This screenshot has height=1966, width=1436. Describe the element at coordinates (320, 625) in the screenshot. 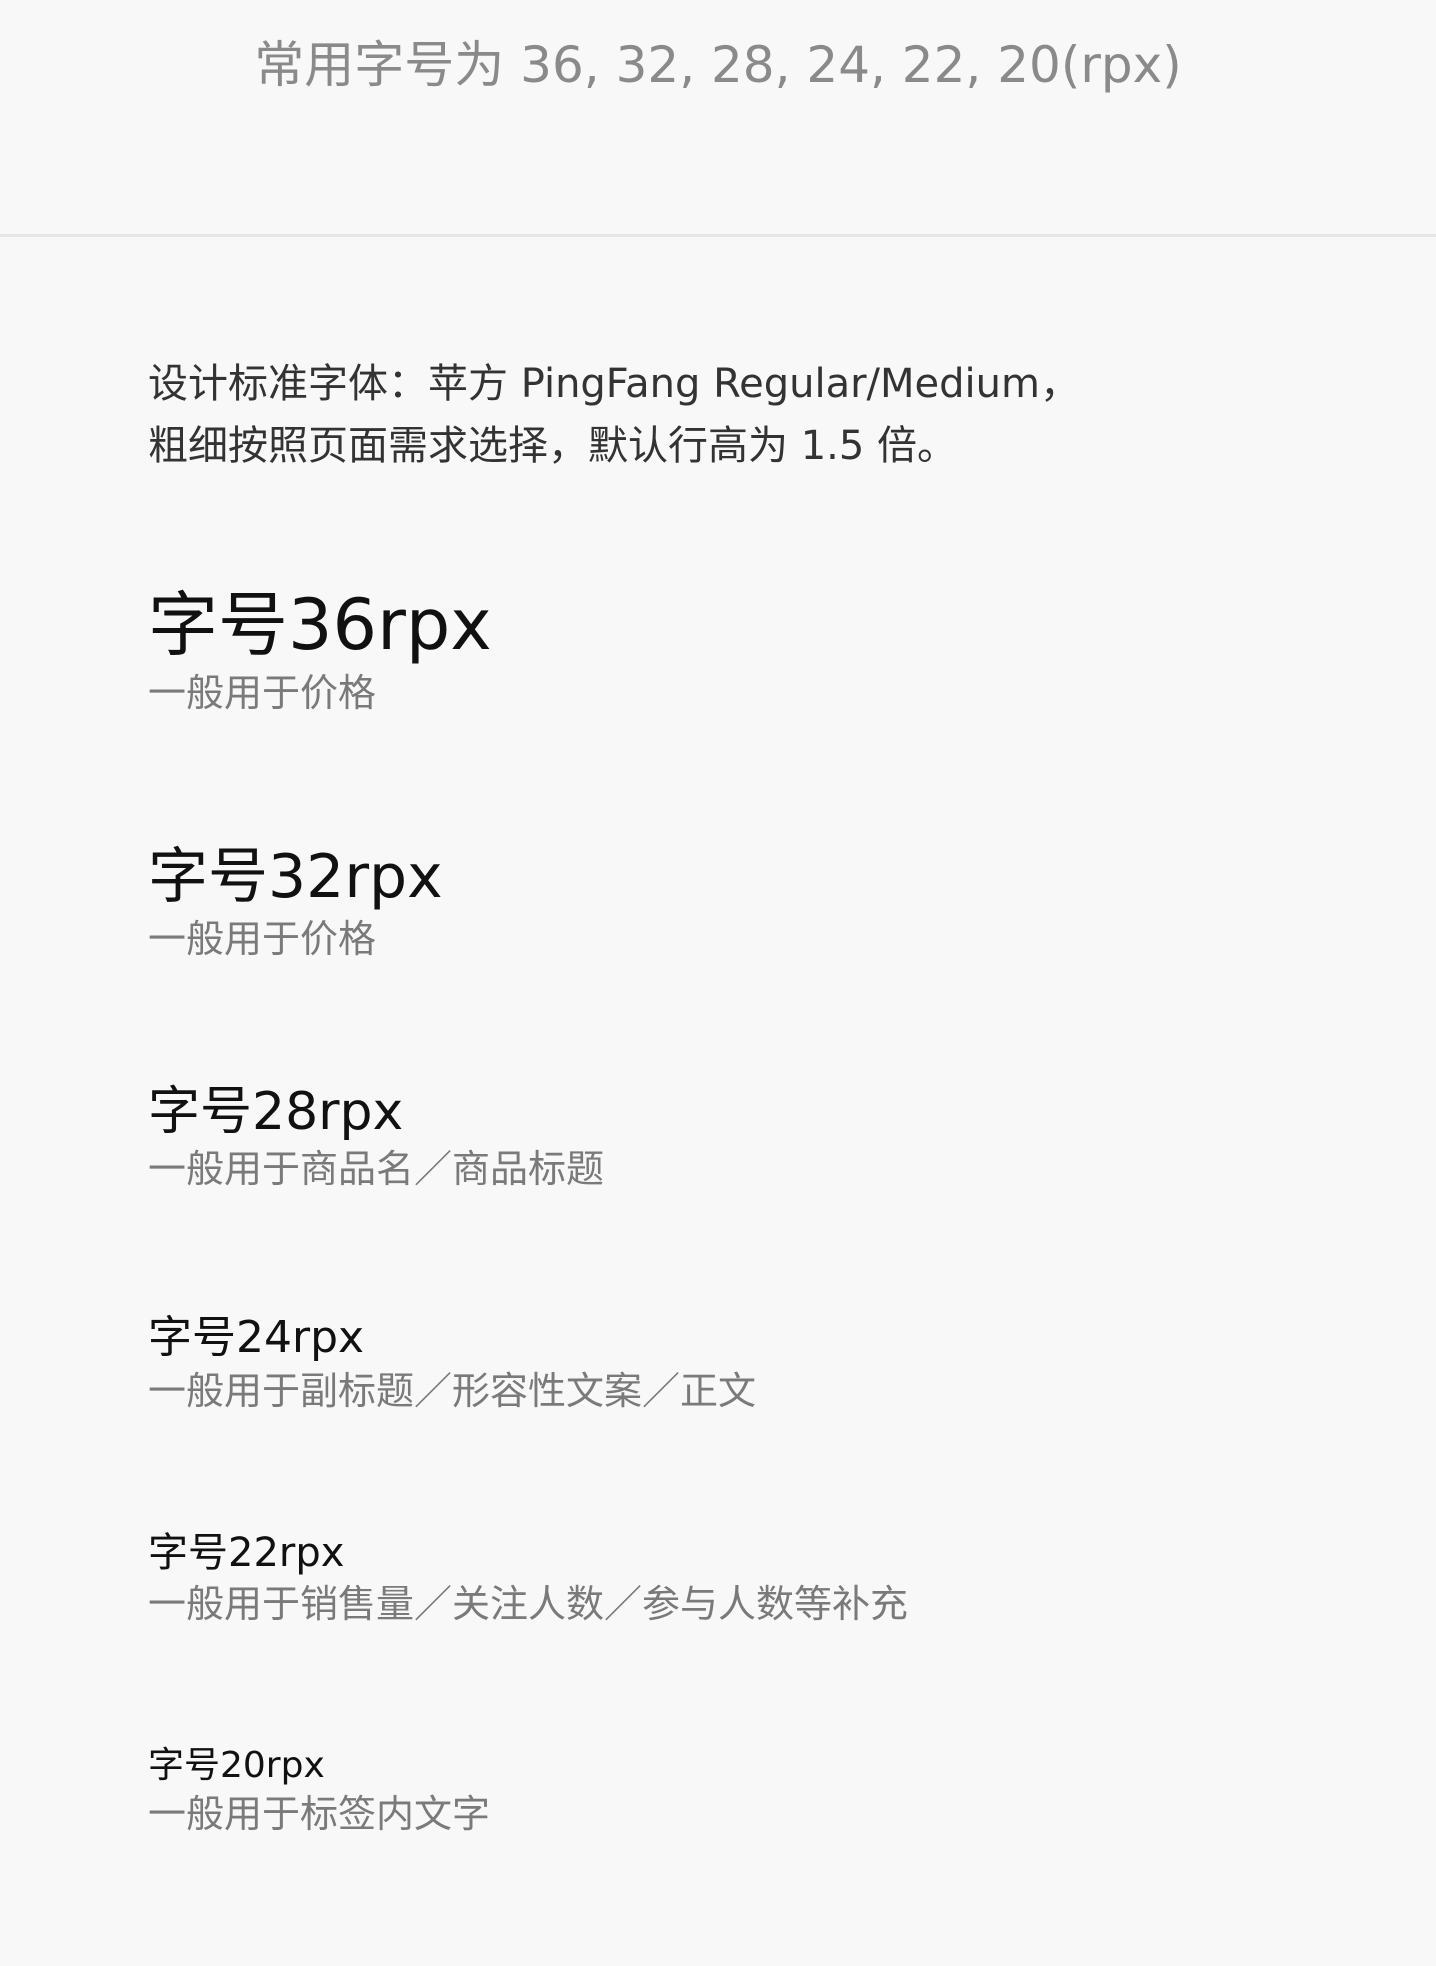

I see `sample-title: 字号36rpx` at that location.